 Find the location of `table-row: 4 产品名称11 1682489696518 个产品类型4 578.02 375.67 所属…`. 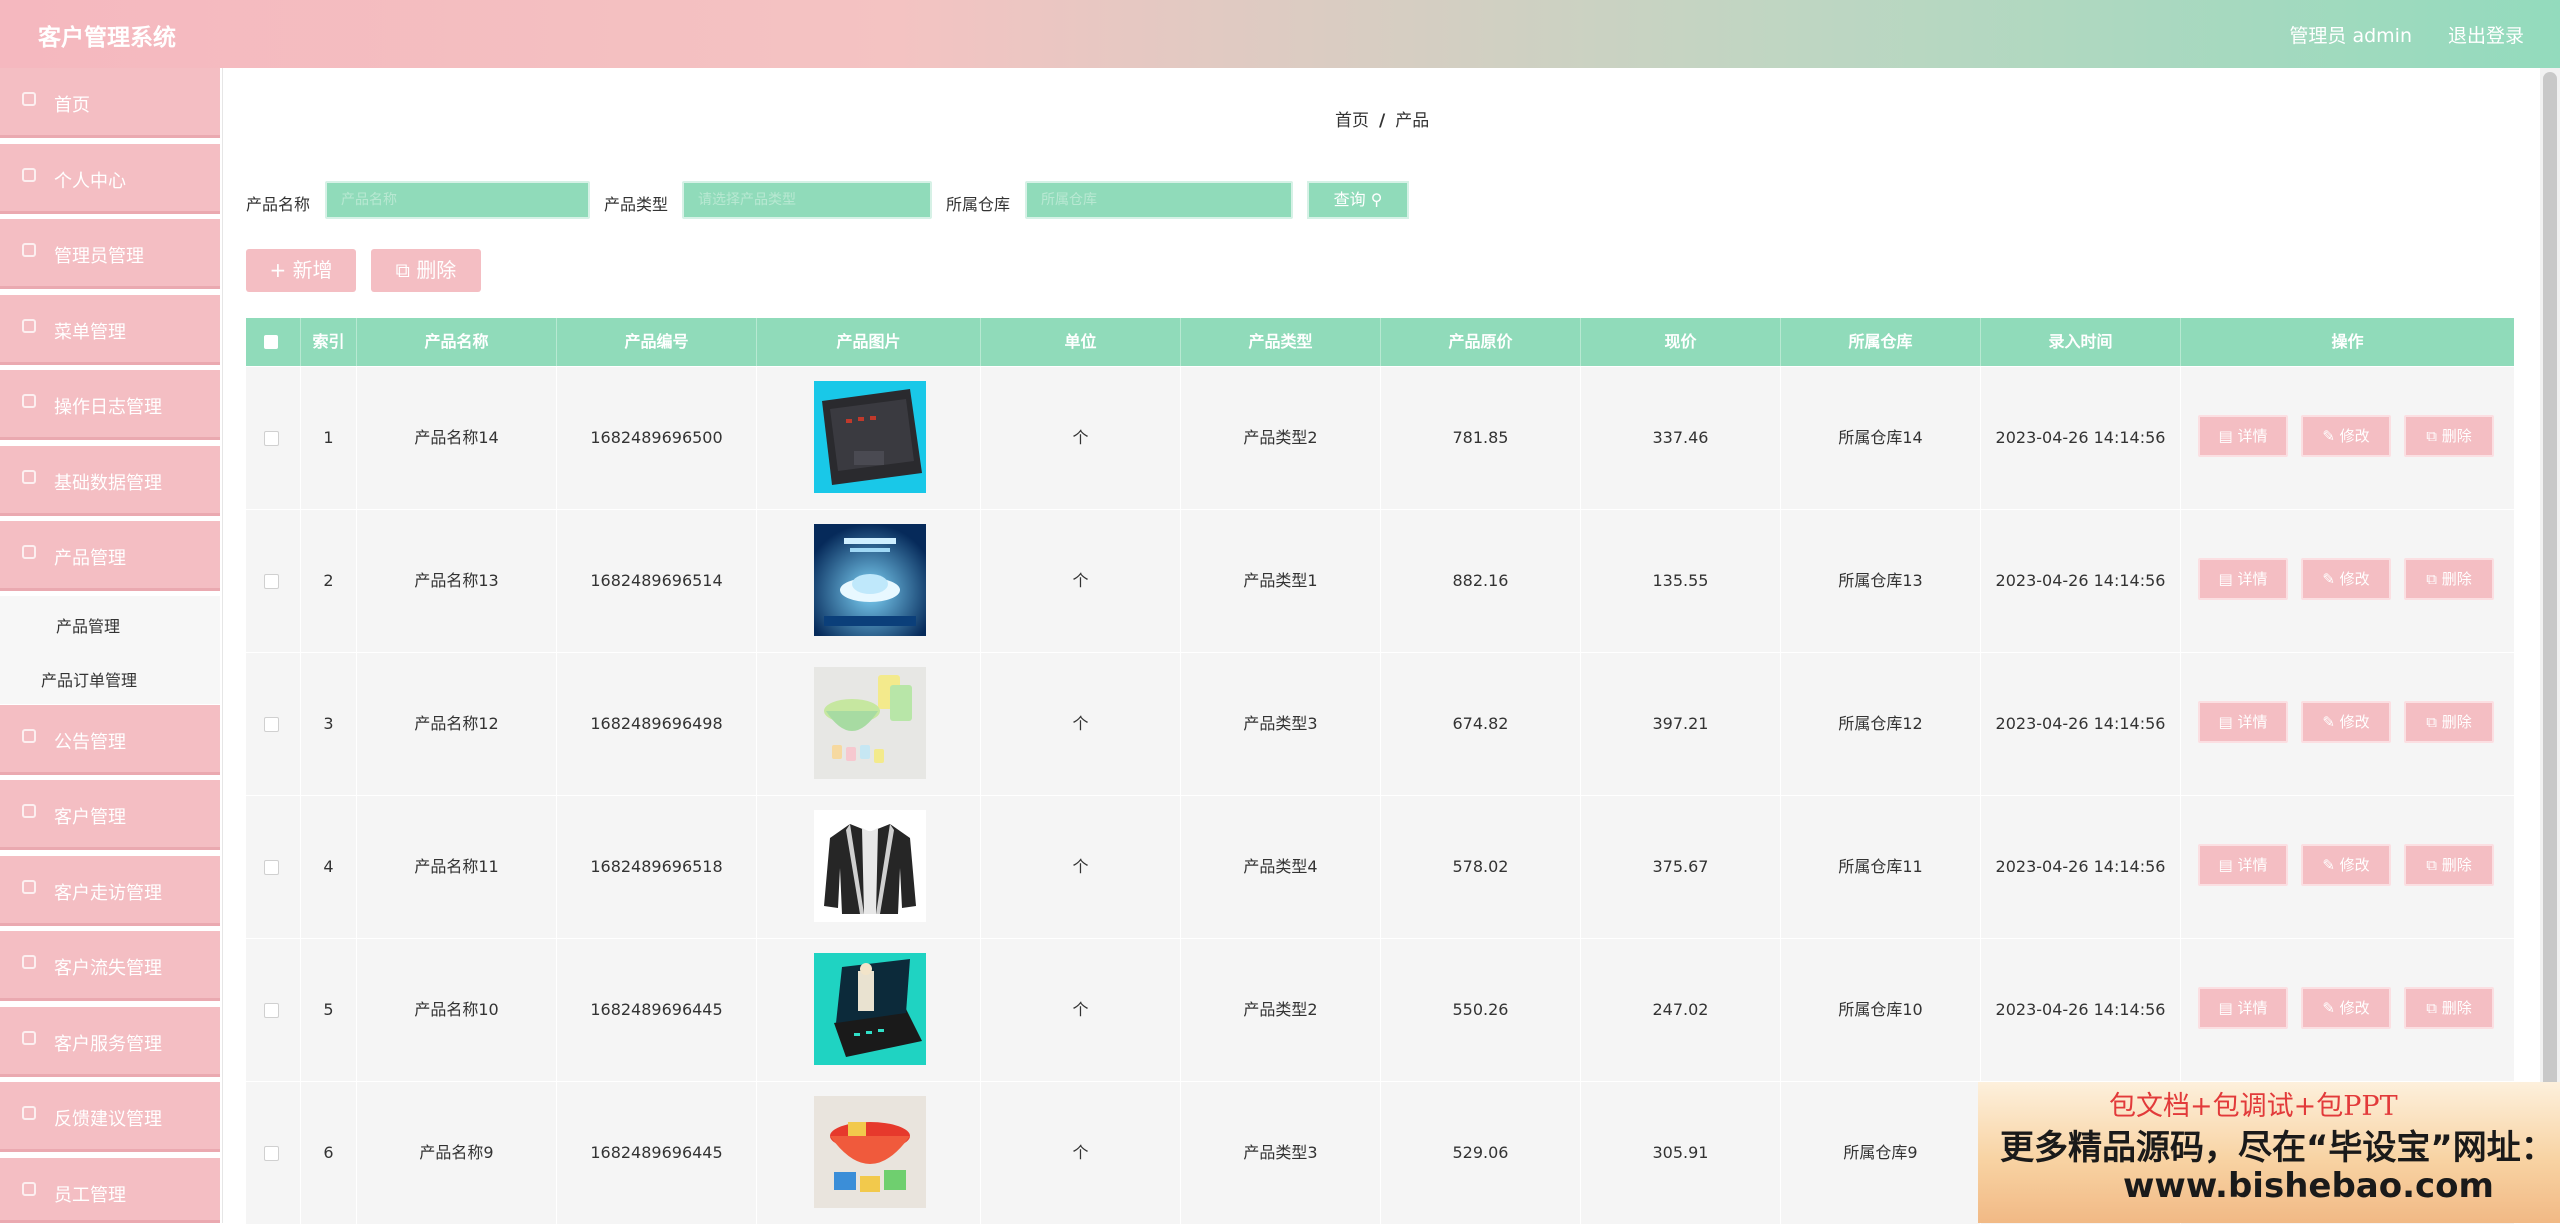

table-row: 4 产品名称11 1682489696518 个产品类型4 578.02 375.67 所属… is located at coordinates (1380, 866).